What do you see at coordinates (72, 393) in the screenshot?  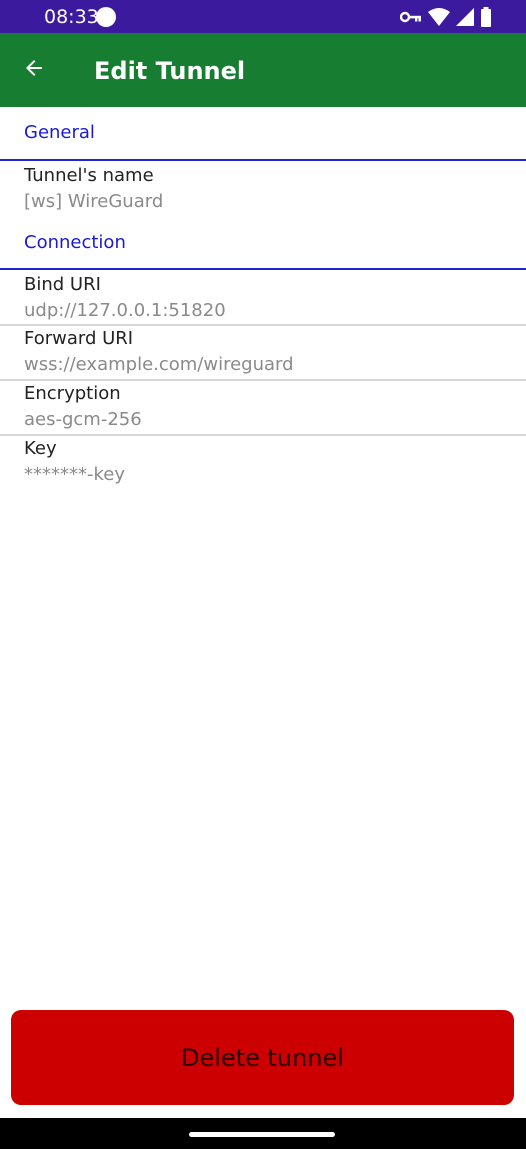 I see `field-title-encryption: Encryption` at bounding box center [72, 393].